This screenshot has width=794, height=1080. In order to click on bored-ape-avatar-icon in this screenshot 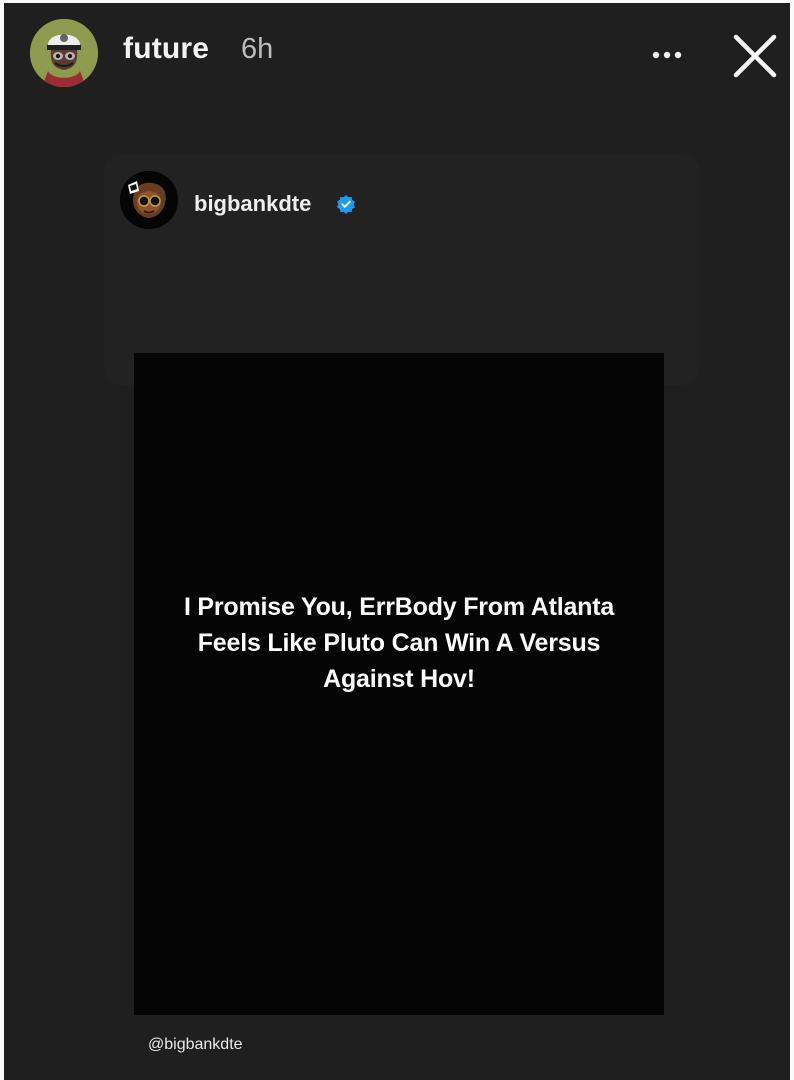, I will do `click(64, 53)`.